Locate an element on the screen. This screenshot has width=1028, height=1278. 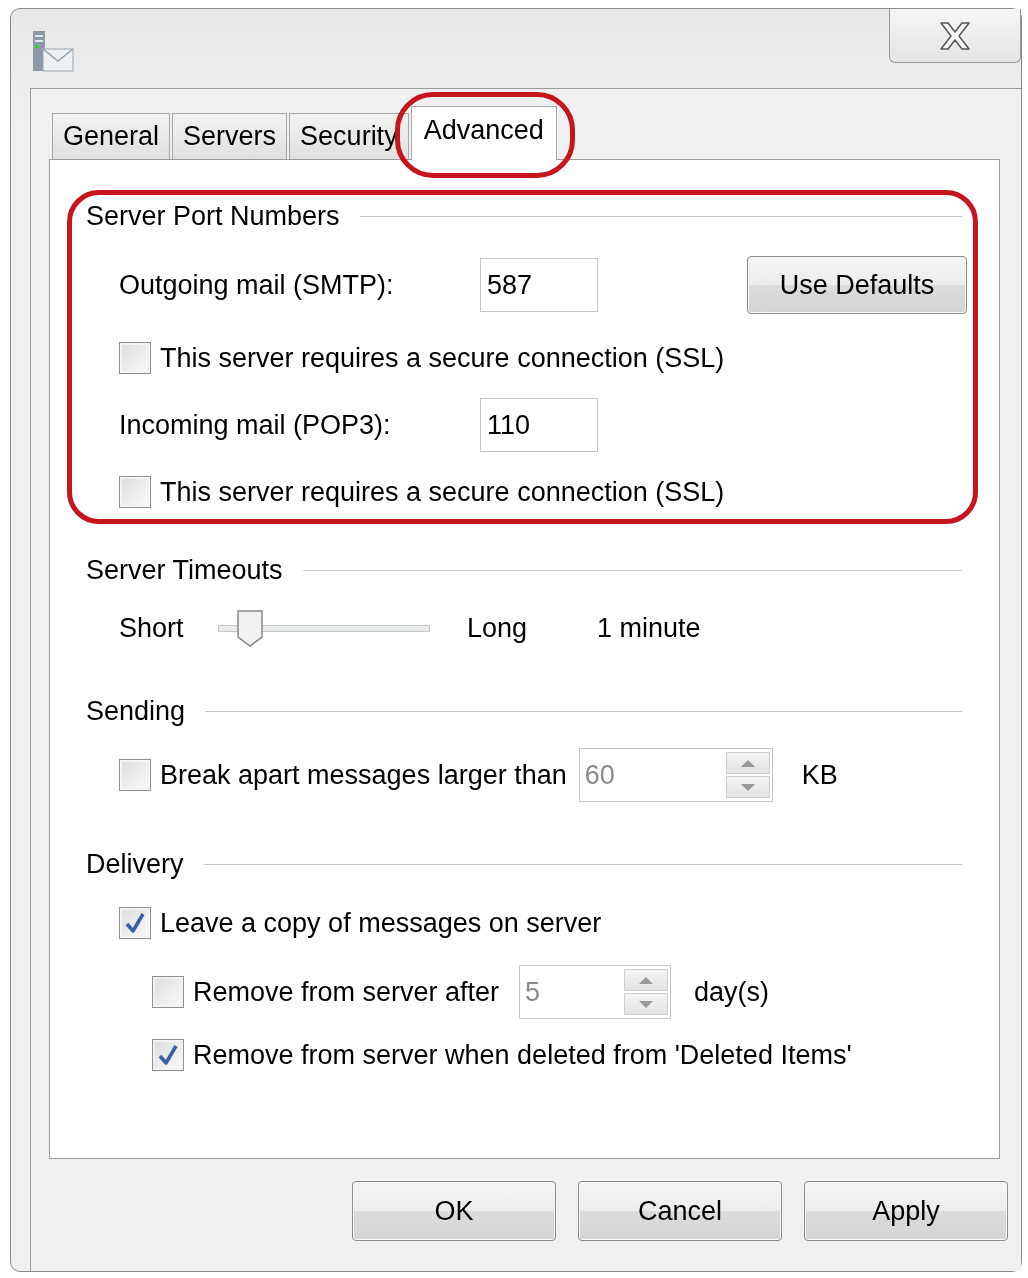
dialog-button: OK is located at coordinates (454, 1211).